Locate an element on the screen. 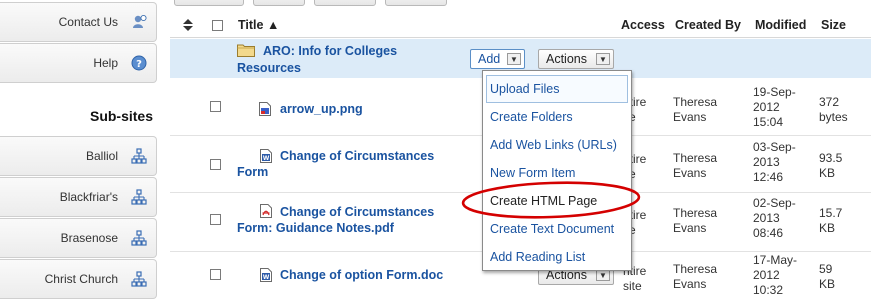 The height and width of the screenshot is (299, 871). column-created-by-header: Created By is located at coordinates (708, 25).